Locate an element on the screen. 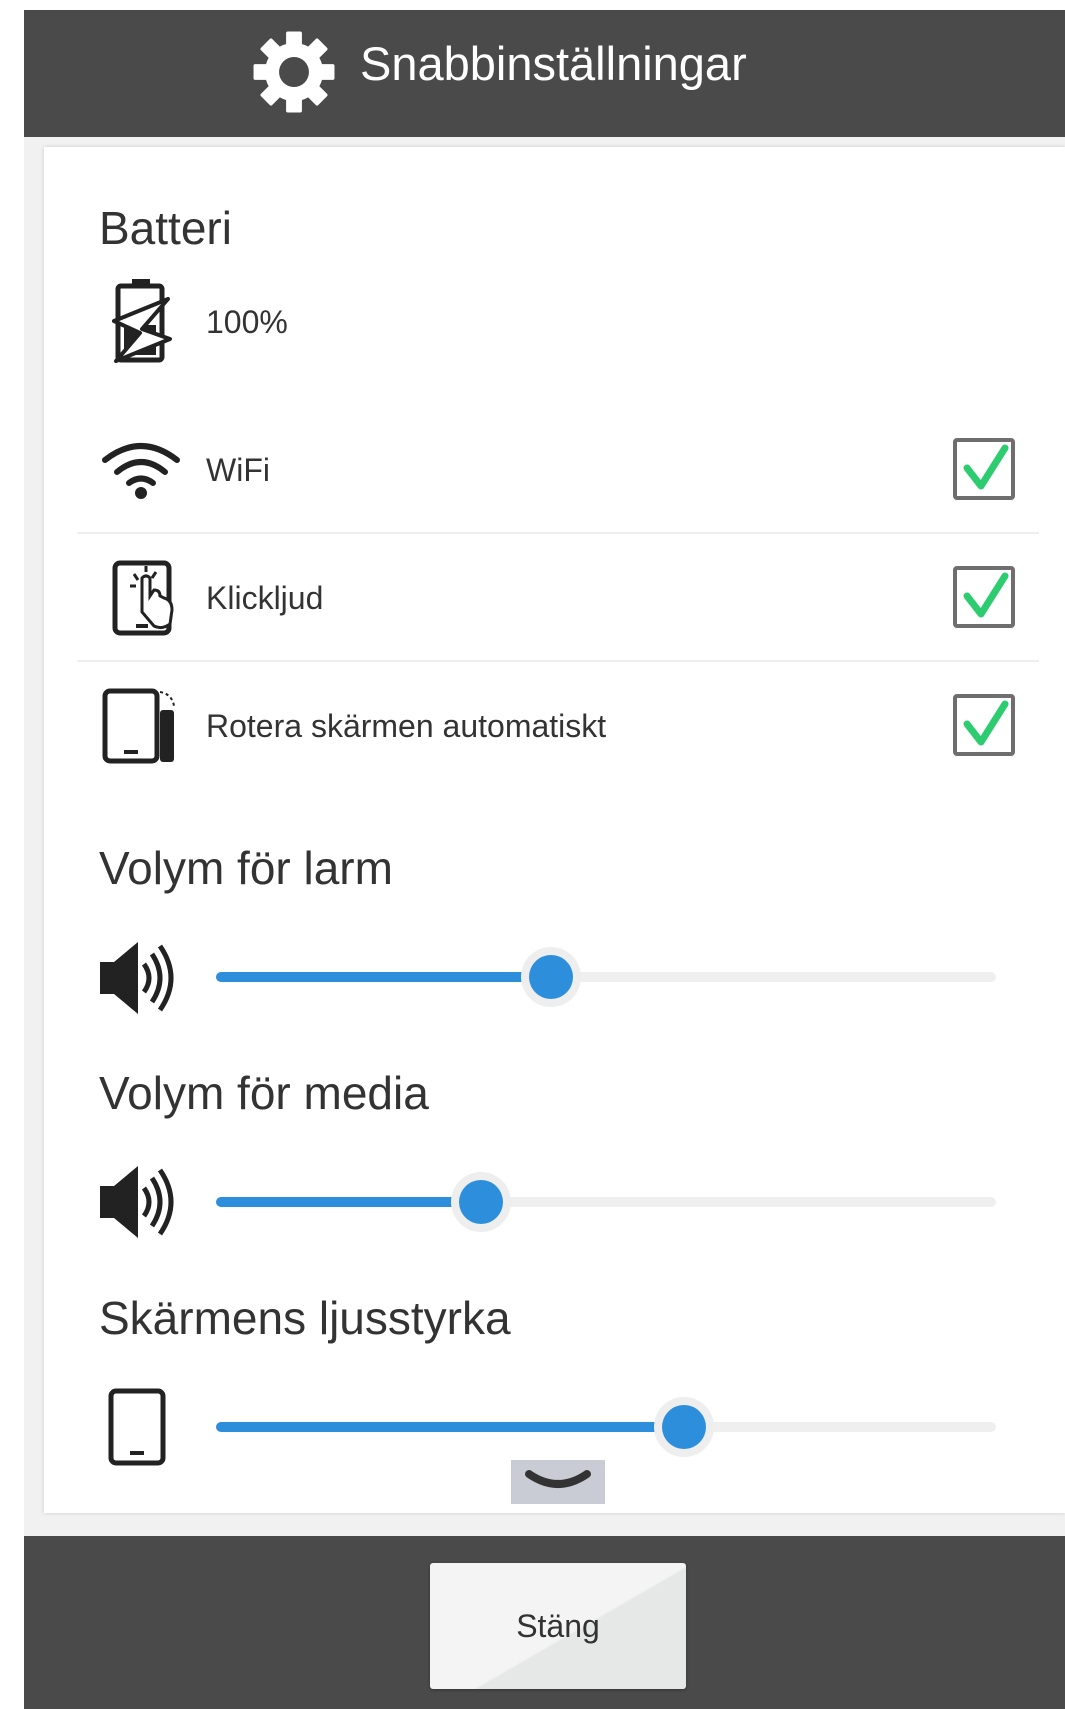  media-volume-slider is located at coordinates (606, 1202).